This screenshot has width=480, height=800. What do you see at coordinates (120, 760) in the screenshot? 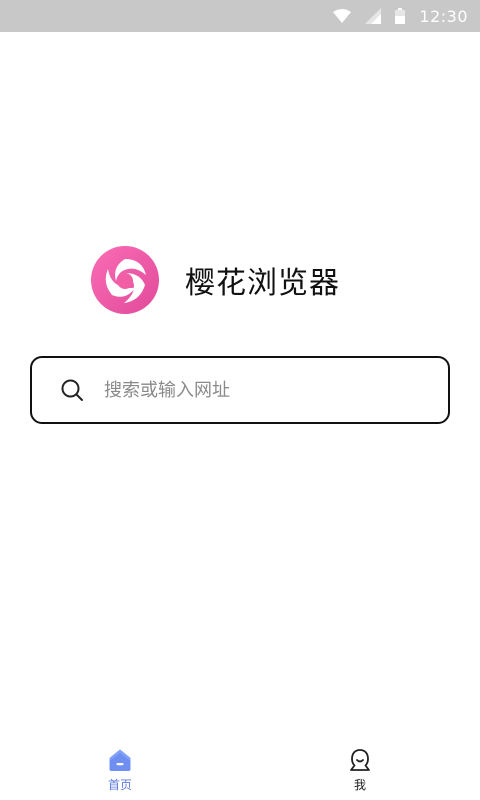
I see `home-icon` at bounding box center [120, 760].